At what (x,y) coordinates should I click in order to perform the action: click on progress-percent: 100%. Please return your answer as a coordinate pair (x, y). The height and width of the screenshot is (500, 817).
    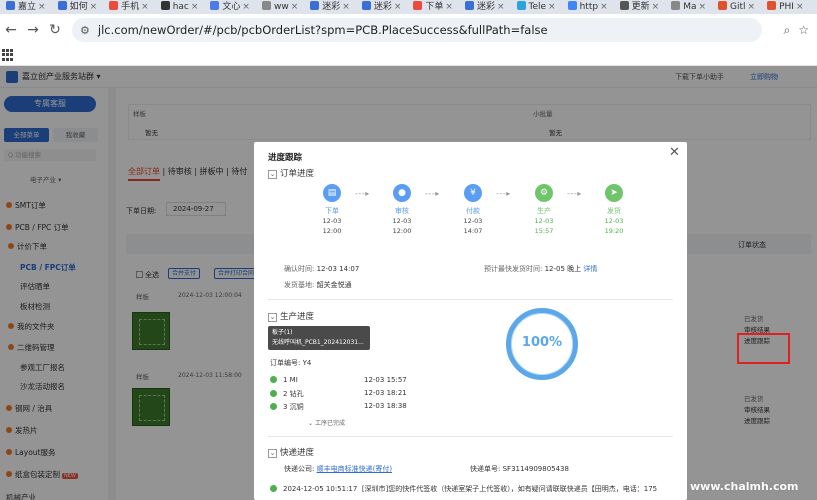
    Looking at the image, I should click on (542, 342).